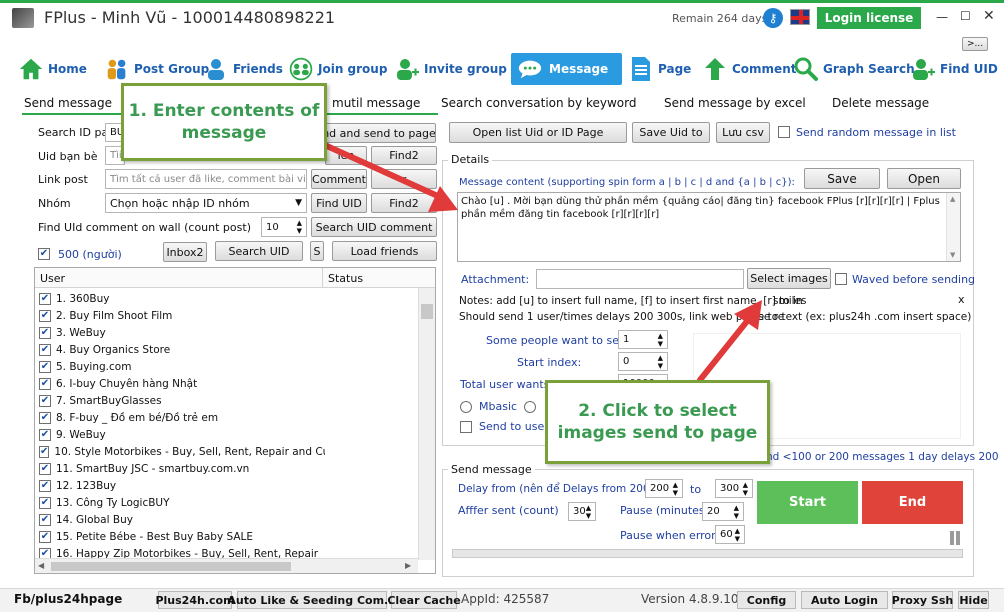  Describe the element at coordinates (443, 199) in the screenshot. I see `arrow-1-head` at that location.